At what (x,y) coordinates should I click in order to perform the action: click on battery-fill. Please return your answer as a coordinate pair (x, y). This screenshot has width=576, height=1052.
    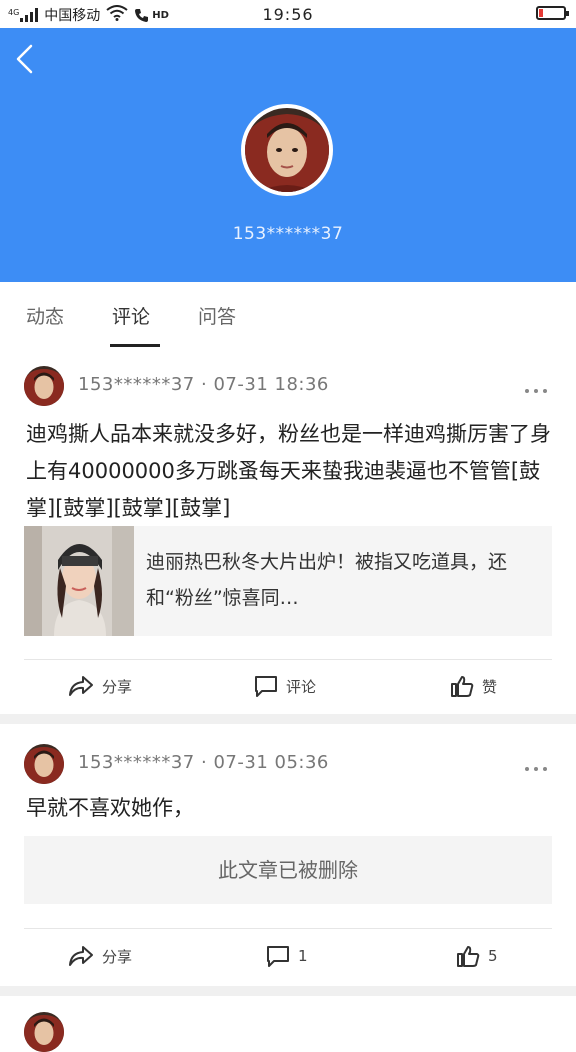
    Looking at the image, I should click on (541, 13).